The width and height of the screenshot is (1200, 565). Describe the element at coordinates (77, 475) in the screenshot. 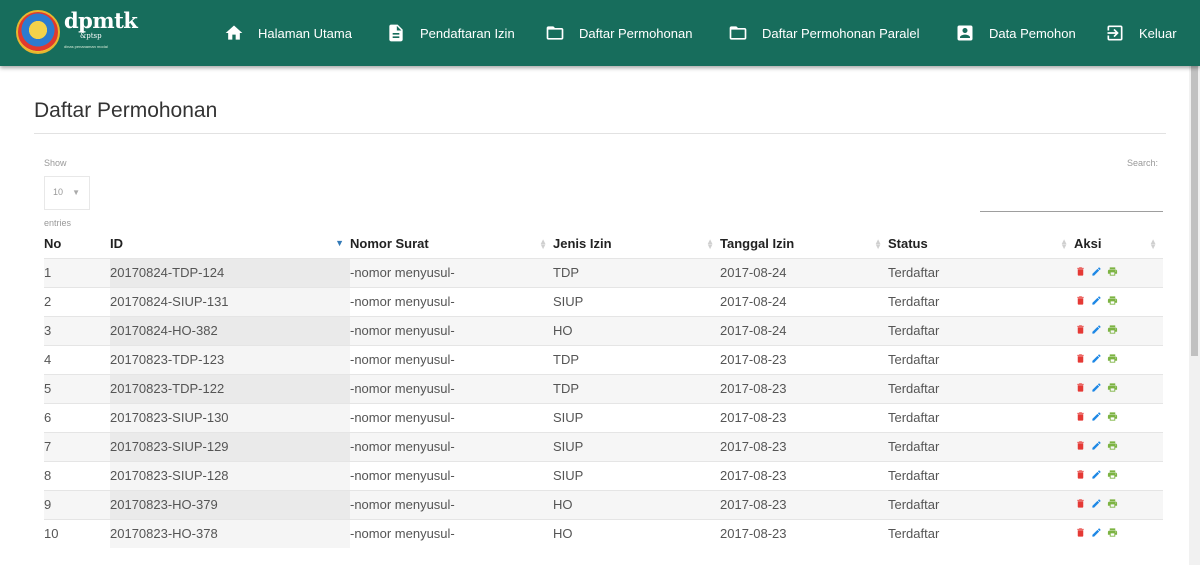

I see `cell-no: 8` at that location.